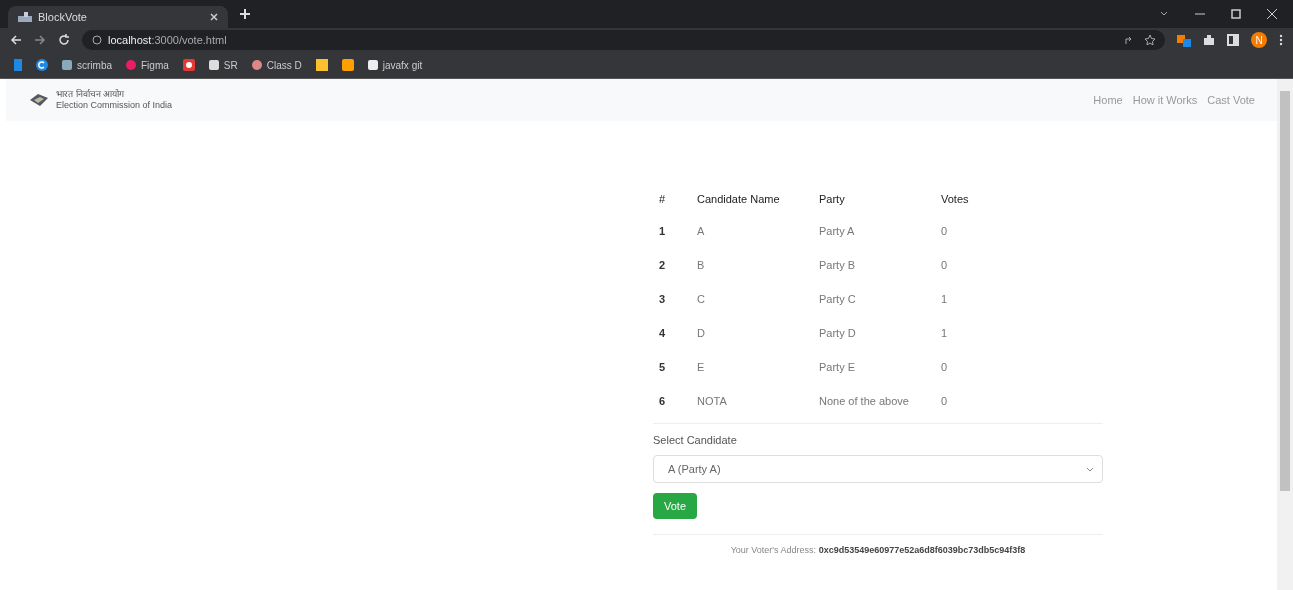  What do you see at coordinates (64, 40) in the screenshot?
I see `reload-icon` at bounding box center [64, 40].